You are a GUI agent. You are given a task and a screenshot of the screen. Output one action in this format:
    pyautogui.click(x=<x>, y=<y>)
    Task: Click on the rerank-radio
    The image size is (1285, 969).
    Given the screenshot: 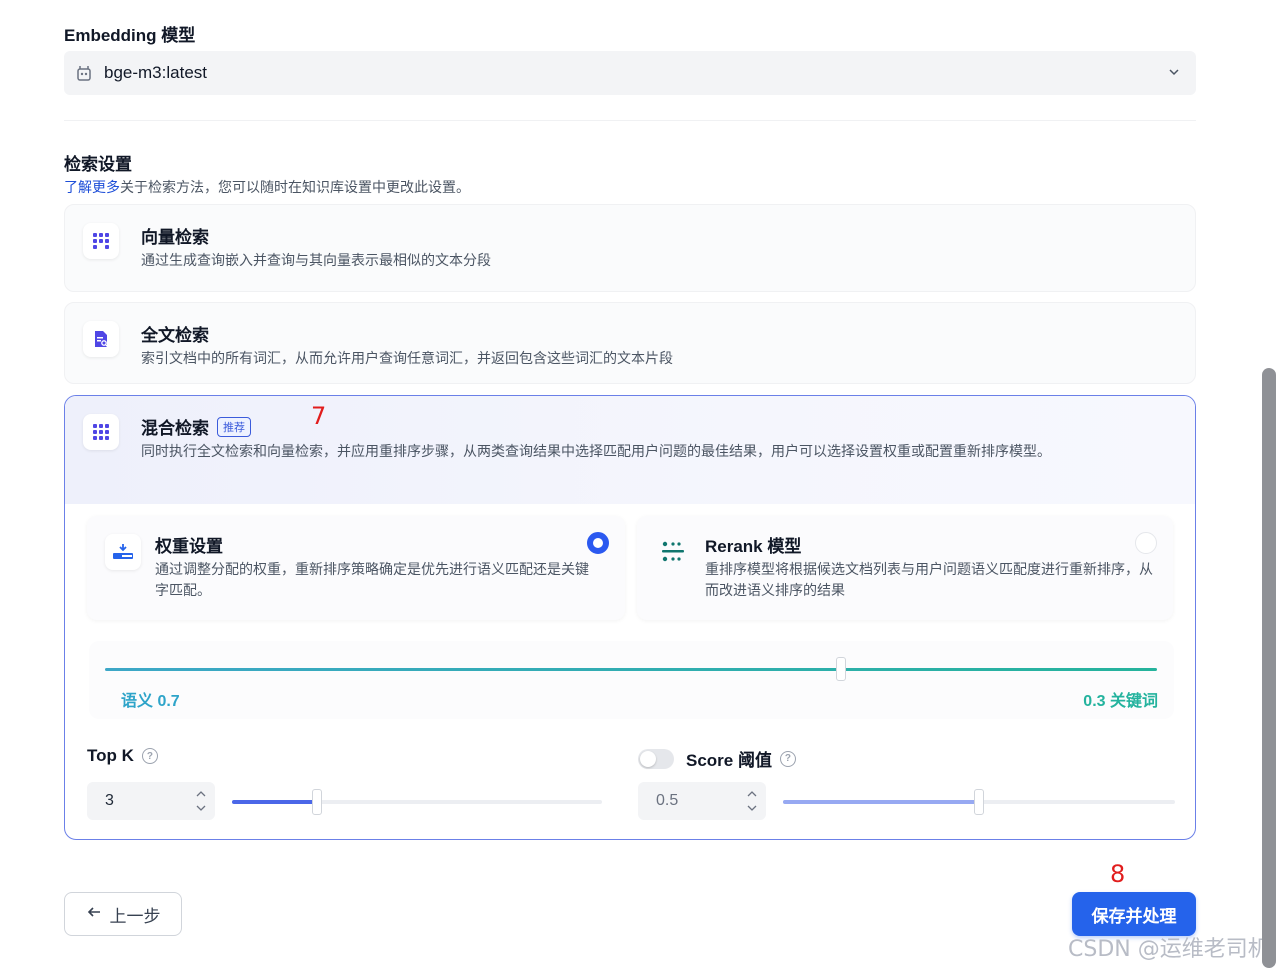 What is the action you would take?
    pyautogui.click(x=1146, y=543)
    